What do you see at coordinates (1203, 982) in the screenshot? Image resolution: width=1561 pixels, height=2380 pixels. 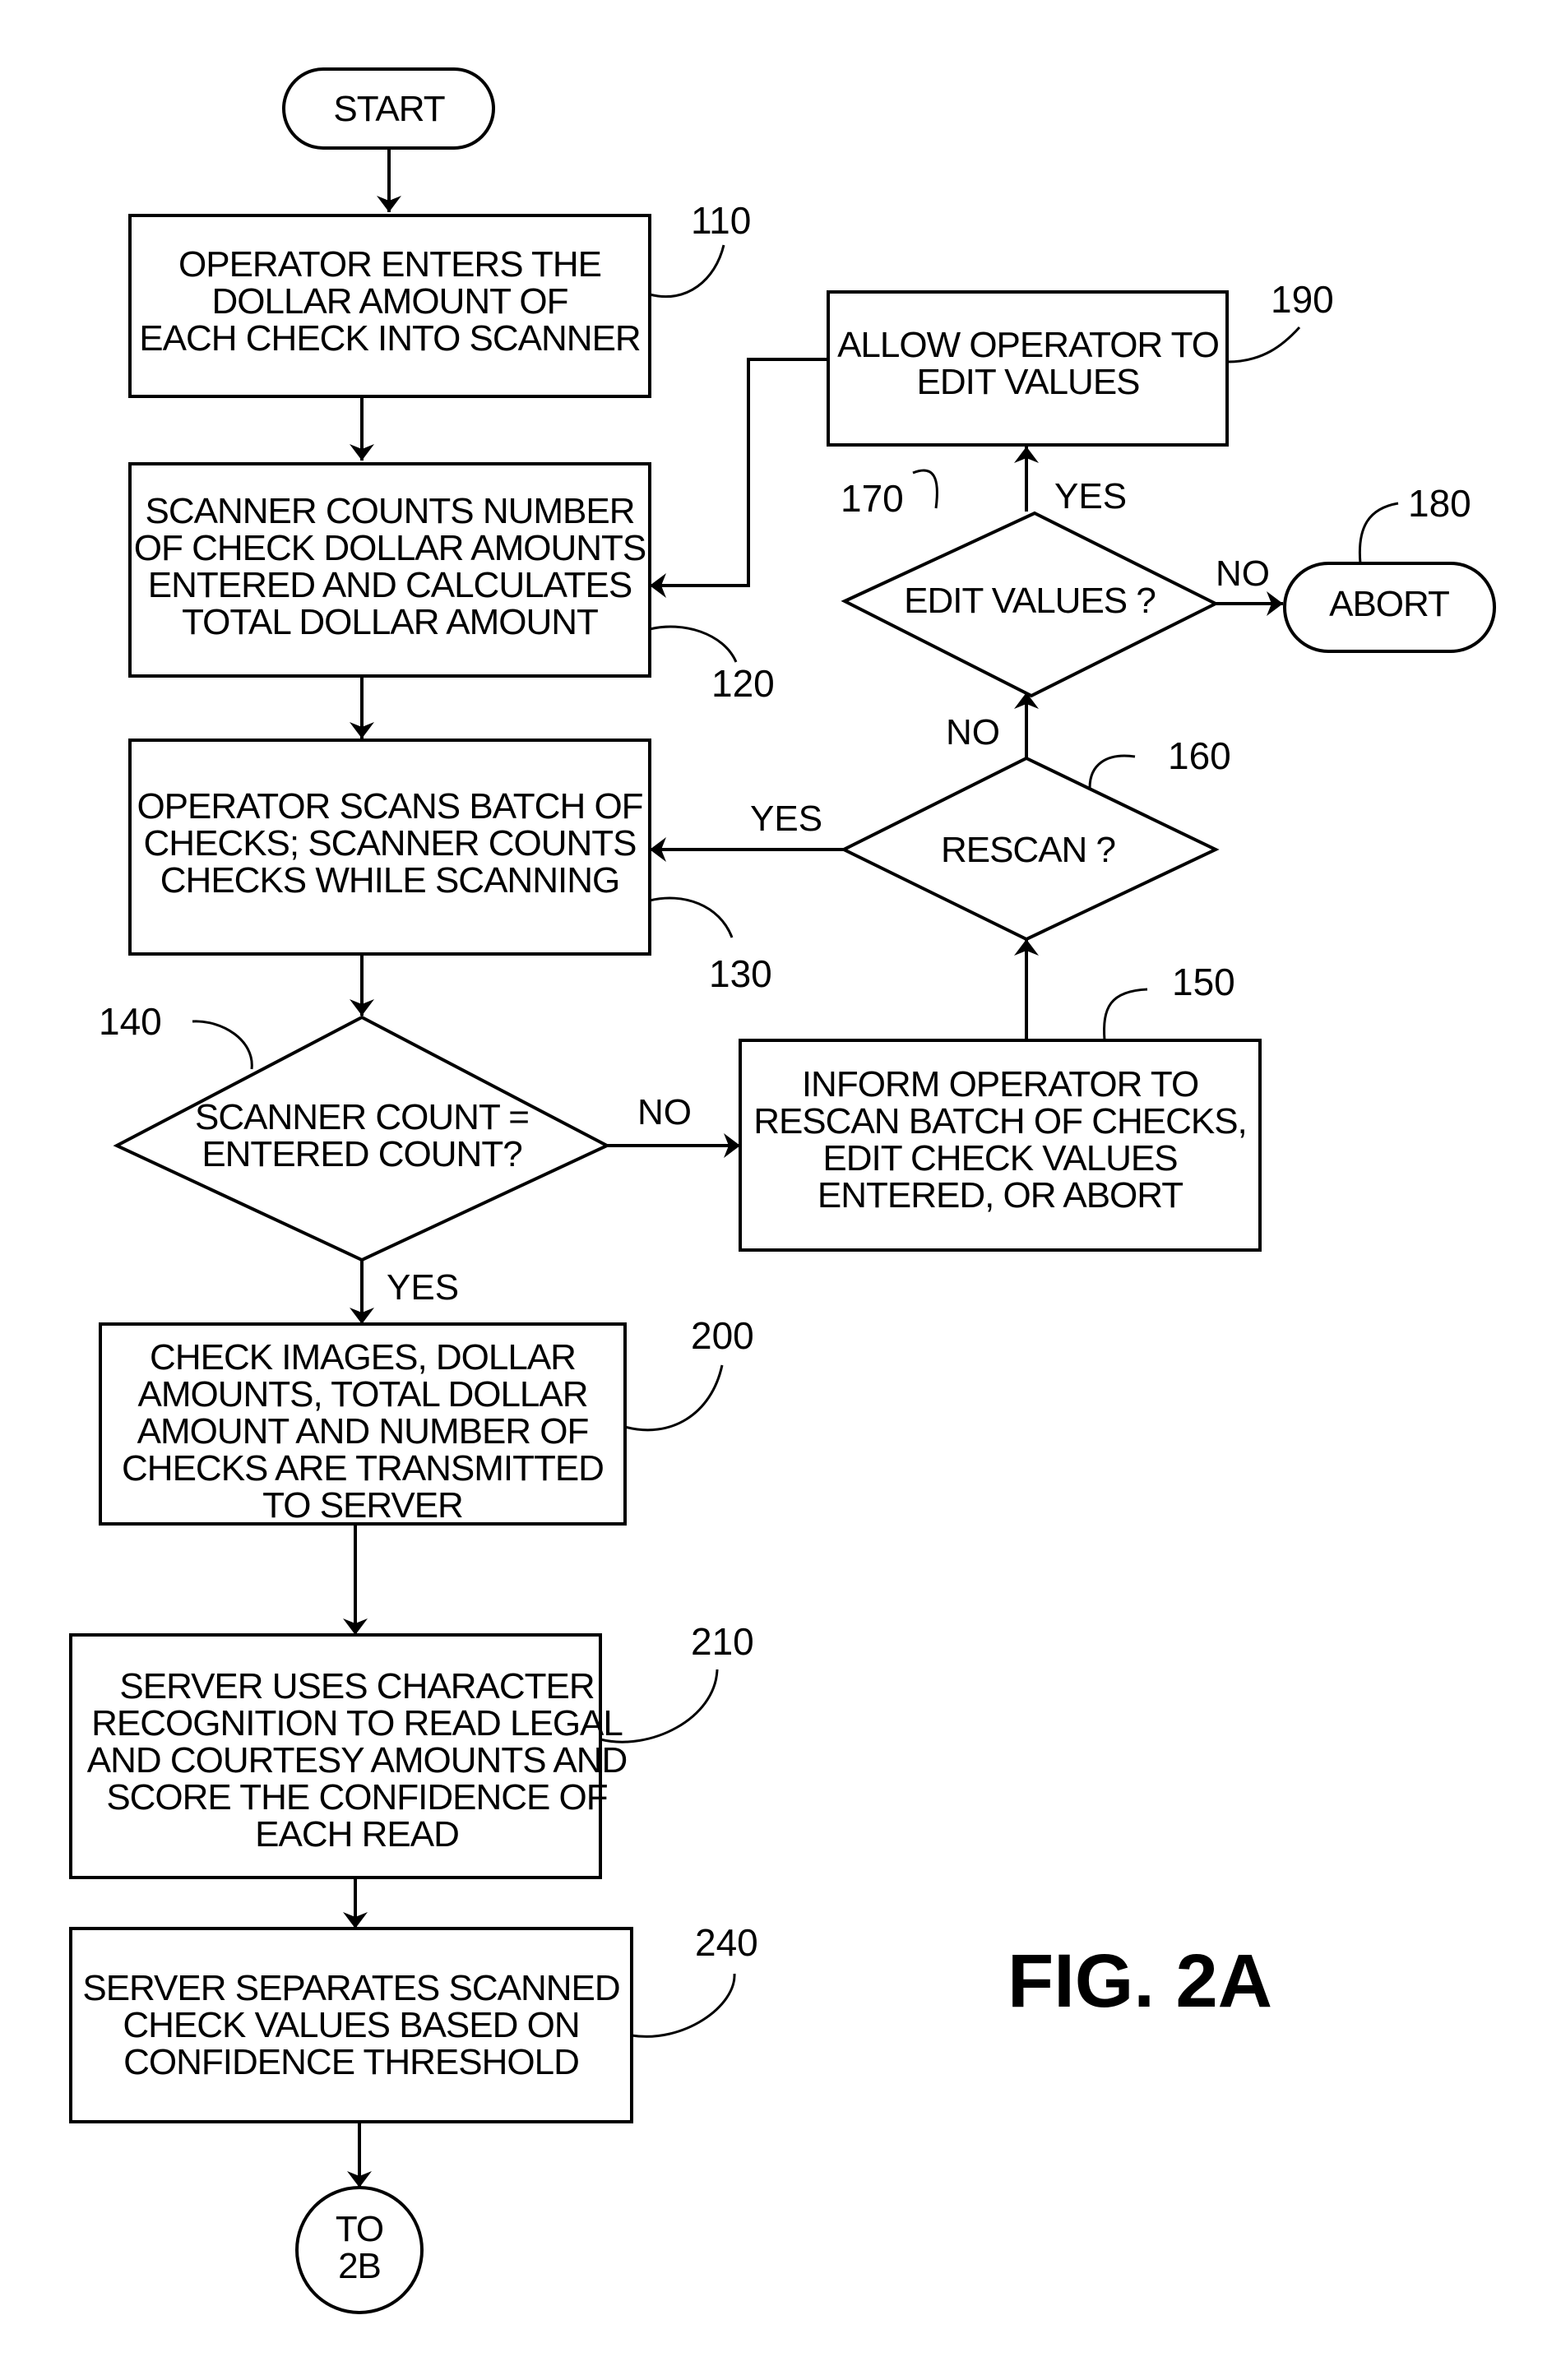 I see `ref-150: 150` at bounding box center [1203, 982].